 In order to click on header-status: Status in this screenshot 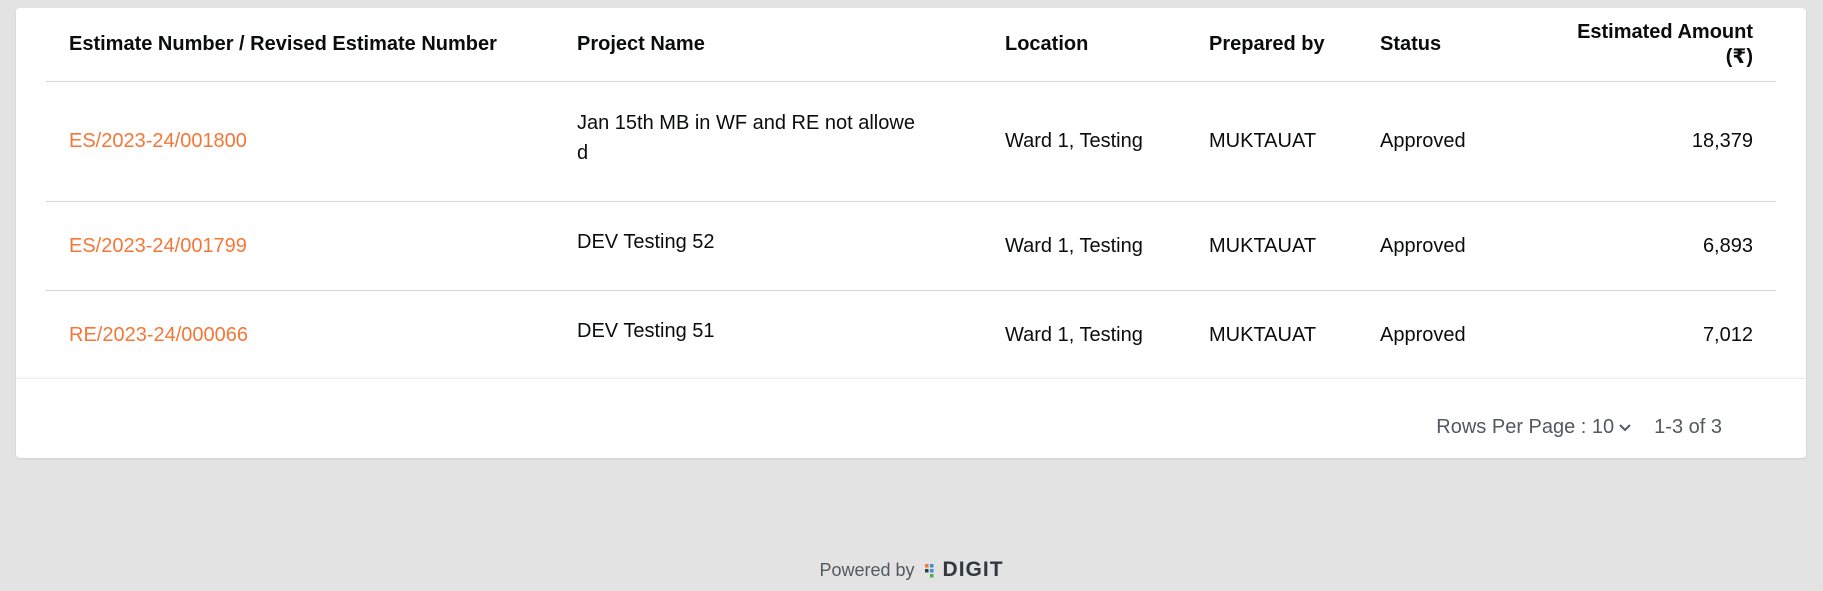, I will do `click(1444, 45)`.